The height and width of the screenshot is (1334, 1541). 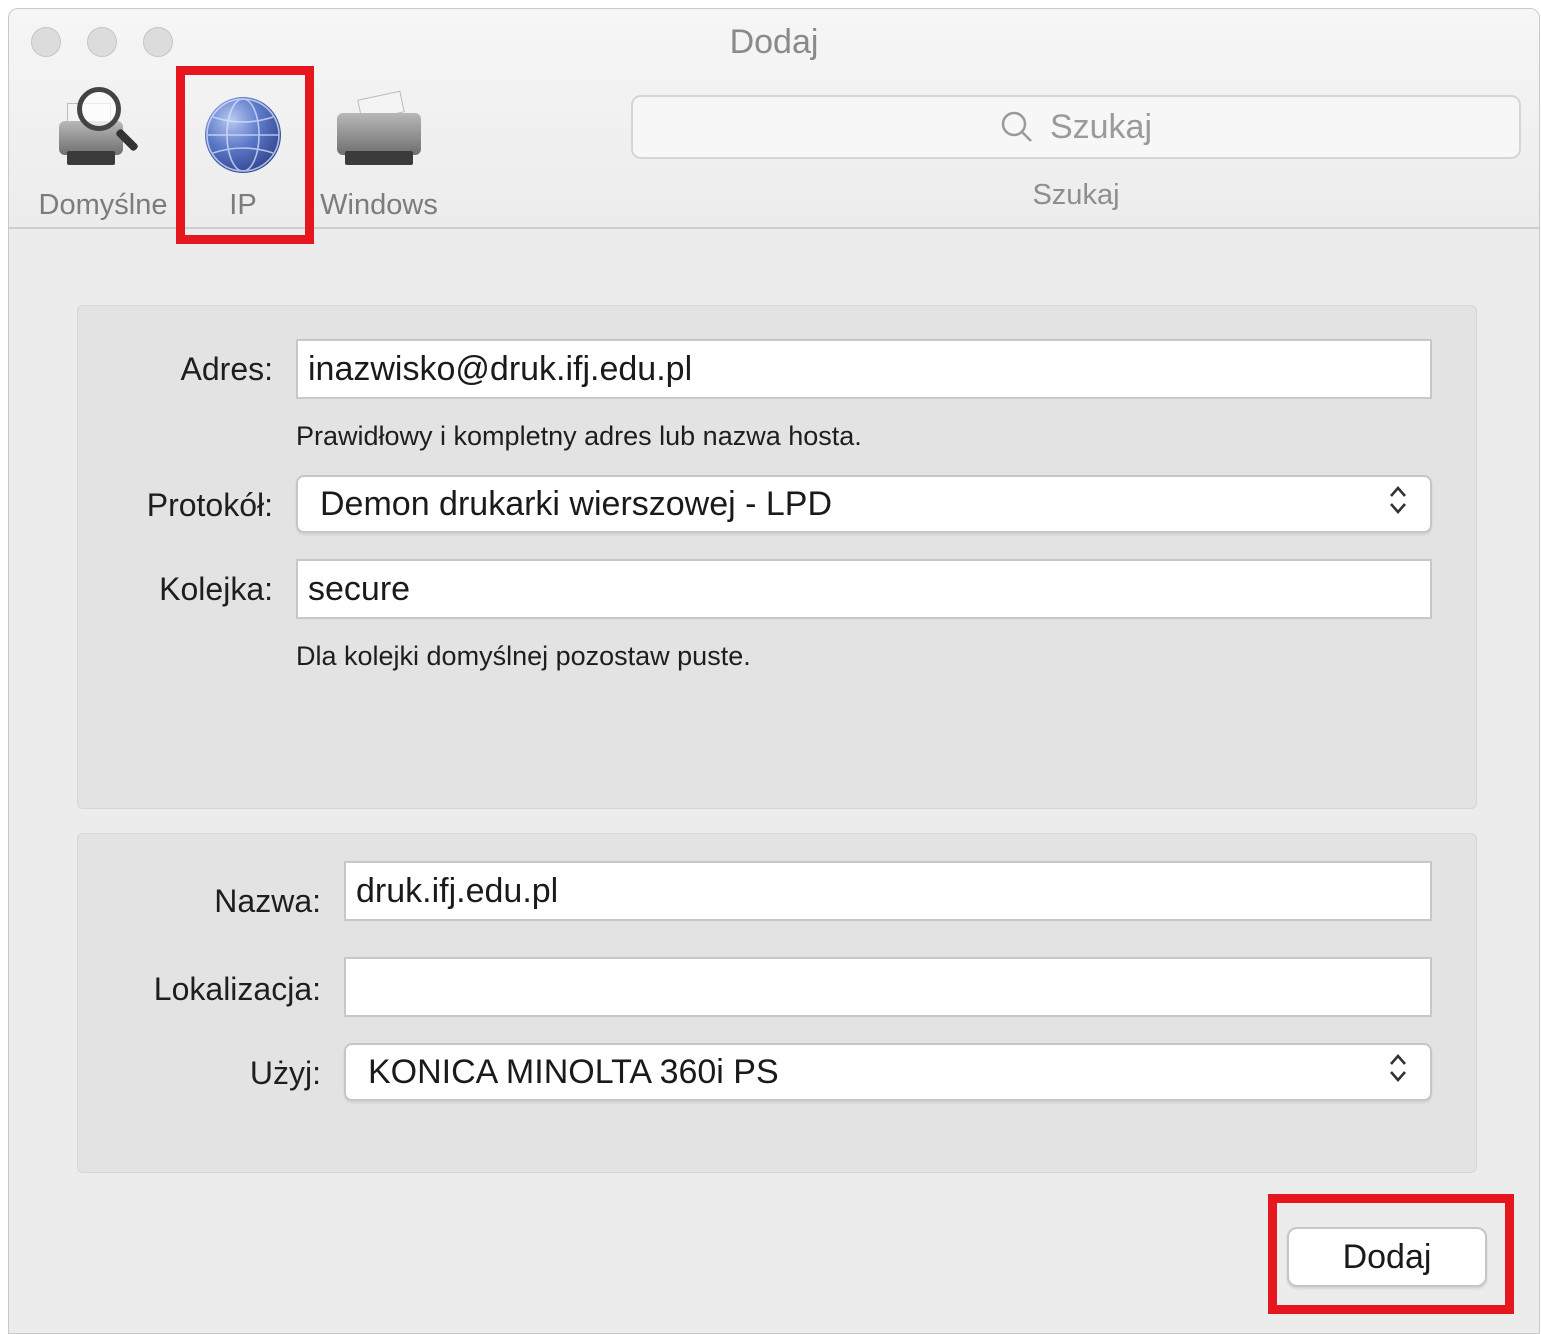 I want to click on name-field: druk.ifj.edu.pl, so click(x=888, y=891).